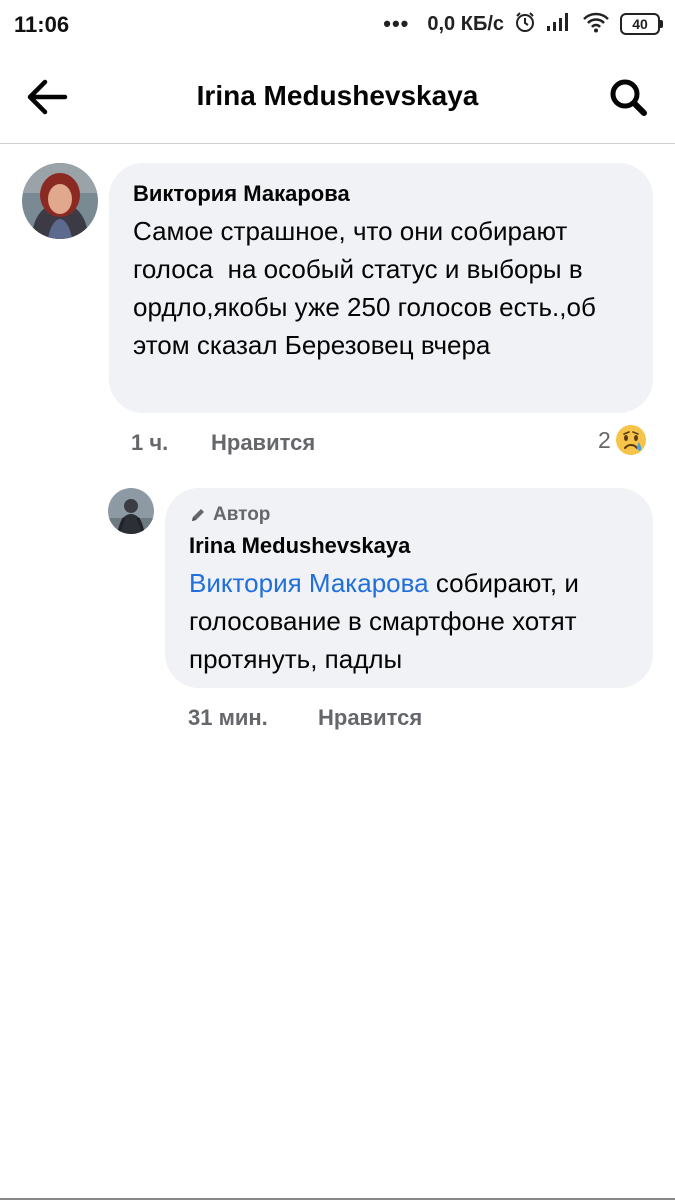  I want to click on reply-time: 31 мин., so click(228, 718).